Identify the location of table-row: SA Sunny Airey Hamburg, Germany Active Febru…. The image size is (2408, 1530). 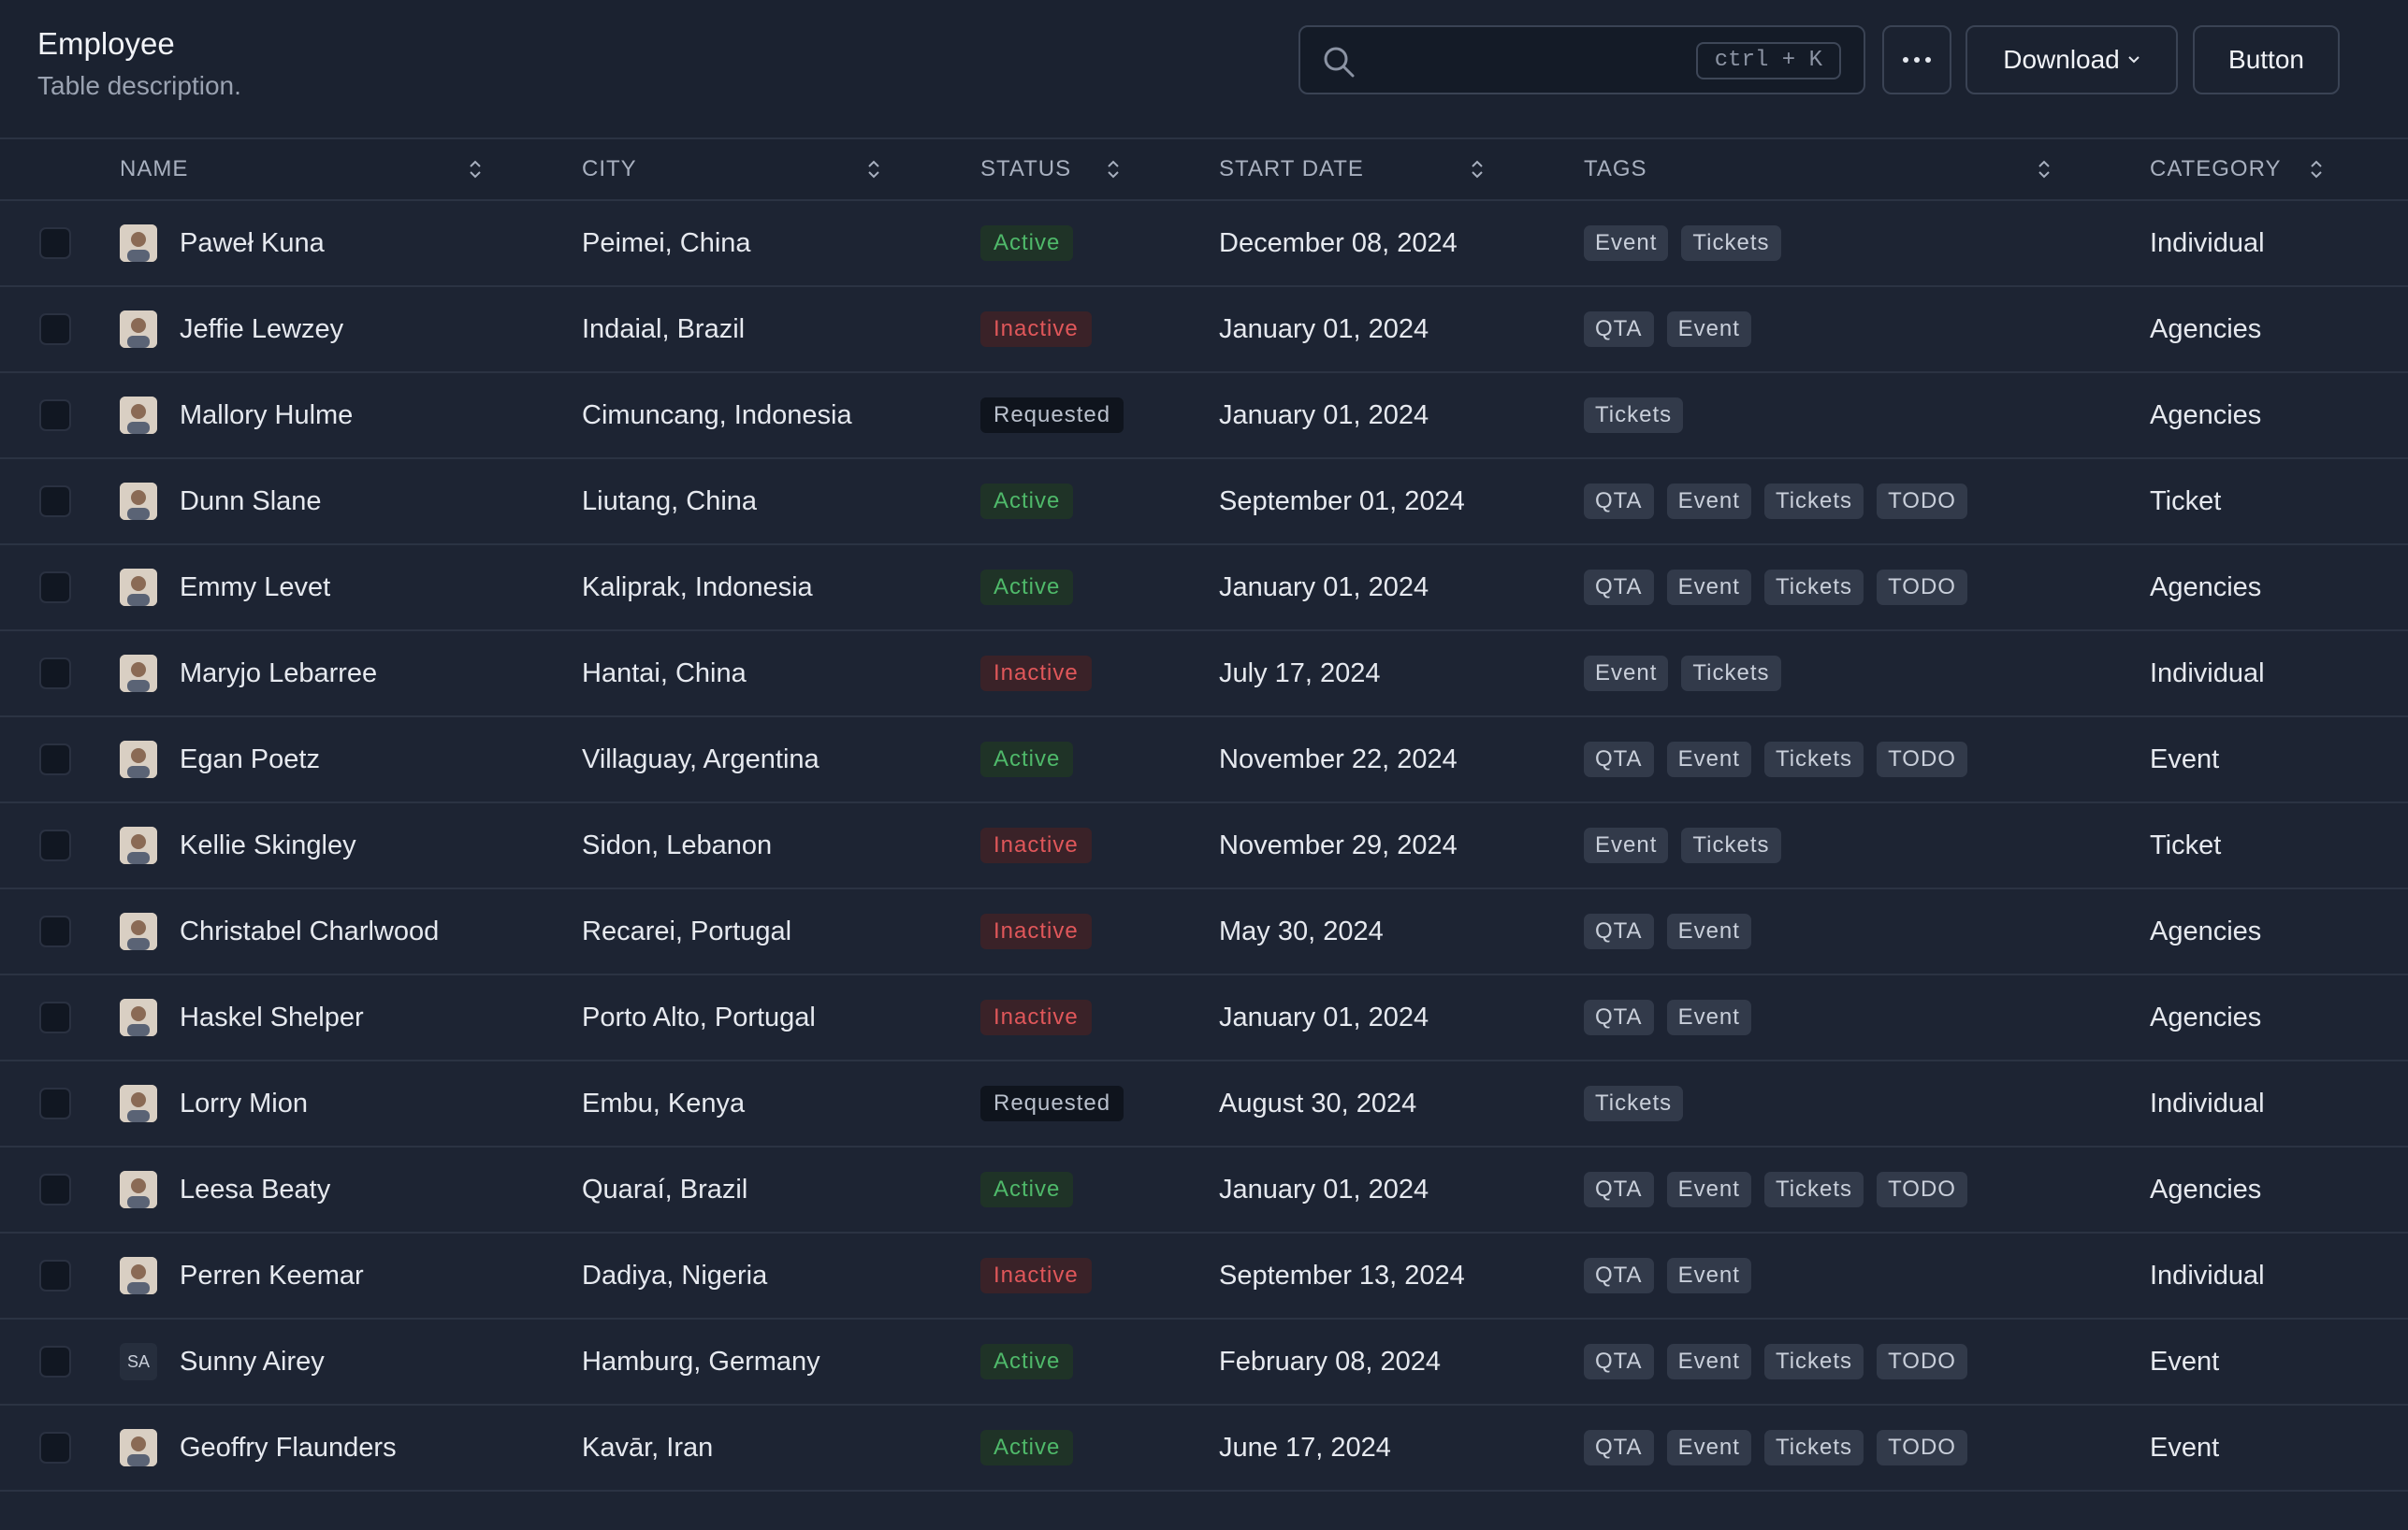
(1204, 1362).